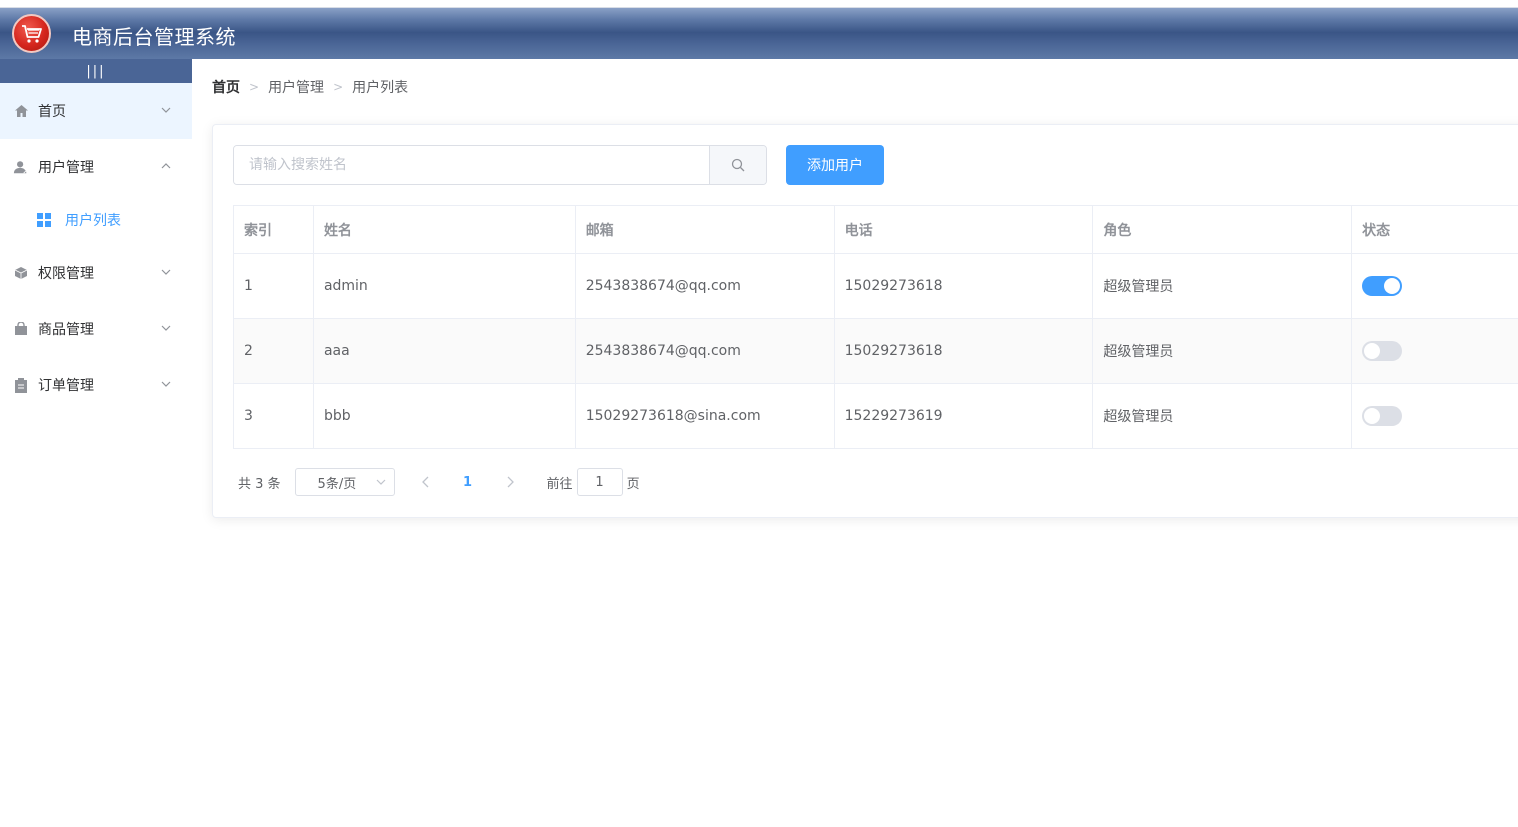 The image size is (1518, 827). What do you see at coordinates (96, 443) in the screenshot?
I see `sidebar: ||| 首页 用户管理 用户列表 权限管理 商品管理 订单管理` at bounding box center [96, 443].